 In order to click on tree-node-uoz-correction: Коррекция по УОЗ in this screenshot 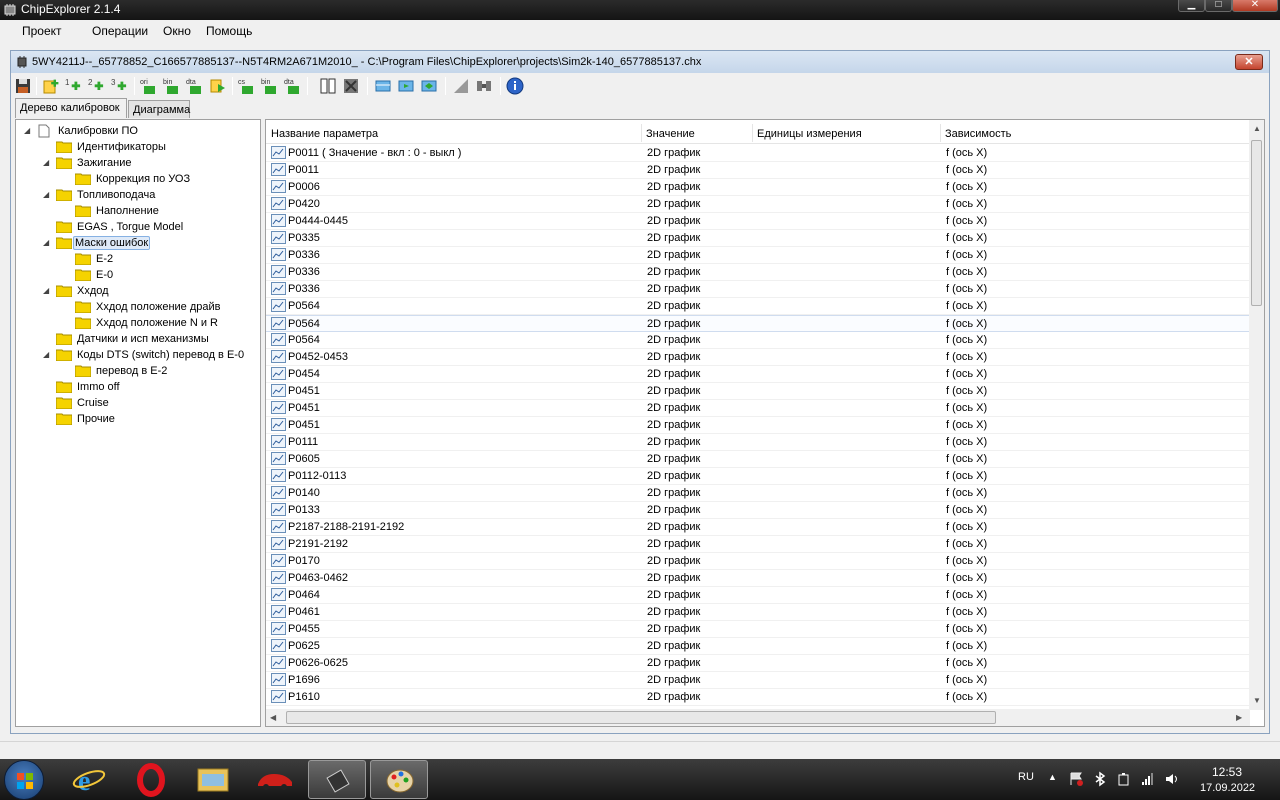, I will do `click(138, 179)`.